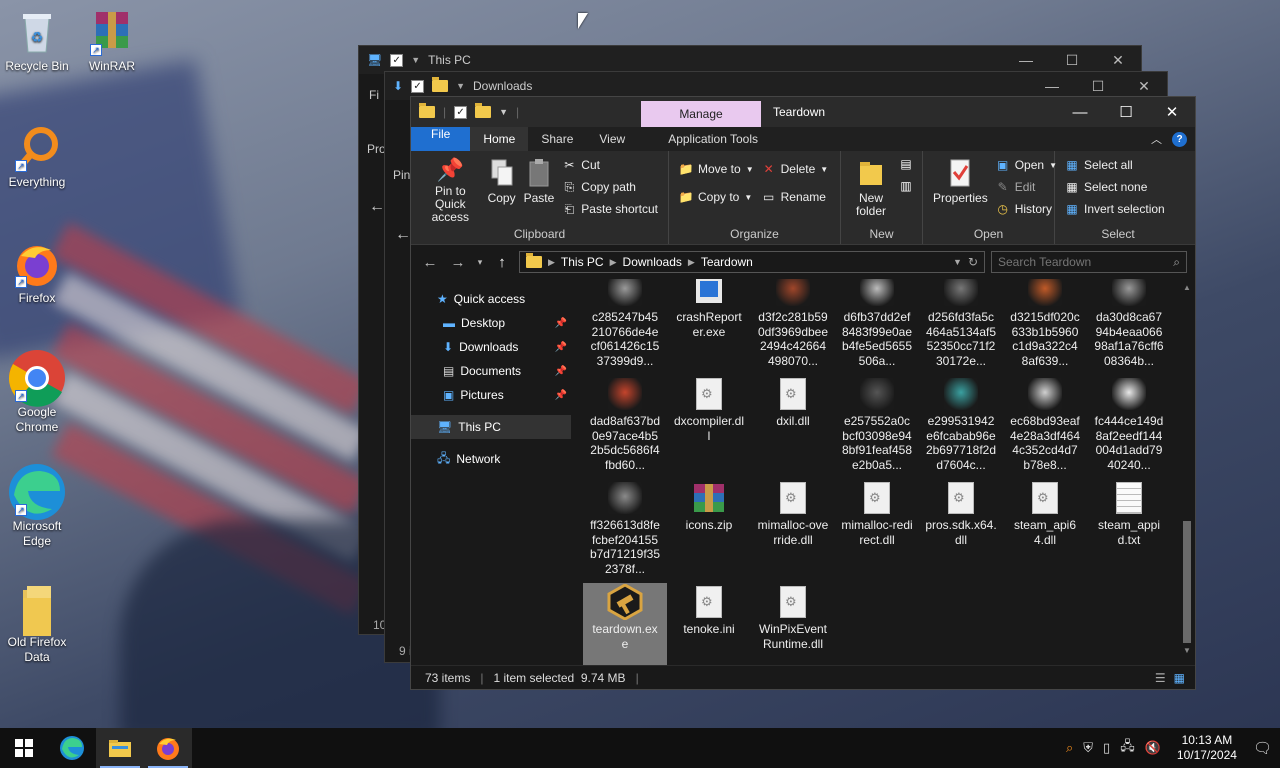  What do you see at coordinates (1088, 748) in the screenshot?
I see `security-shield-icon: ⛨` at bounding box center [1088, 748].